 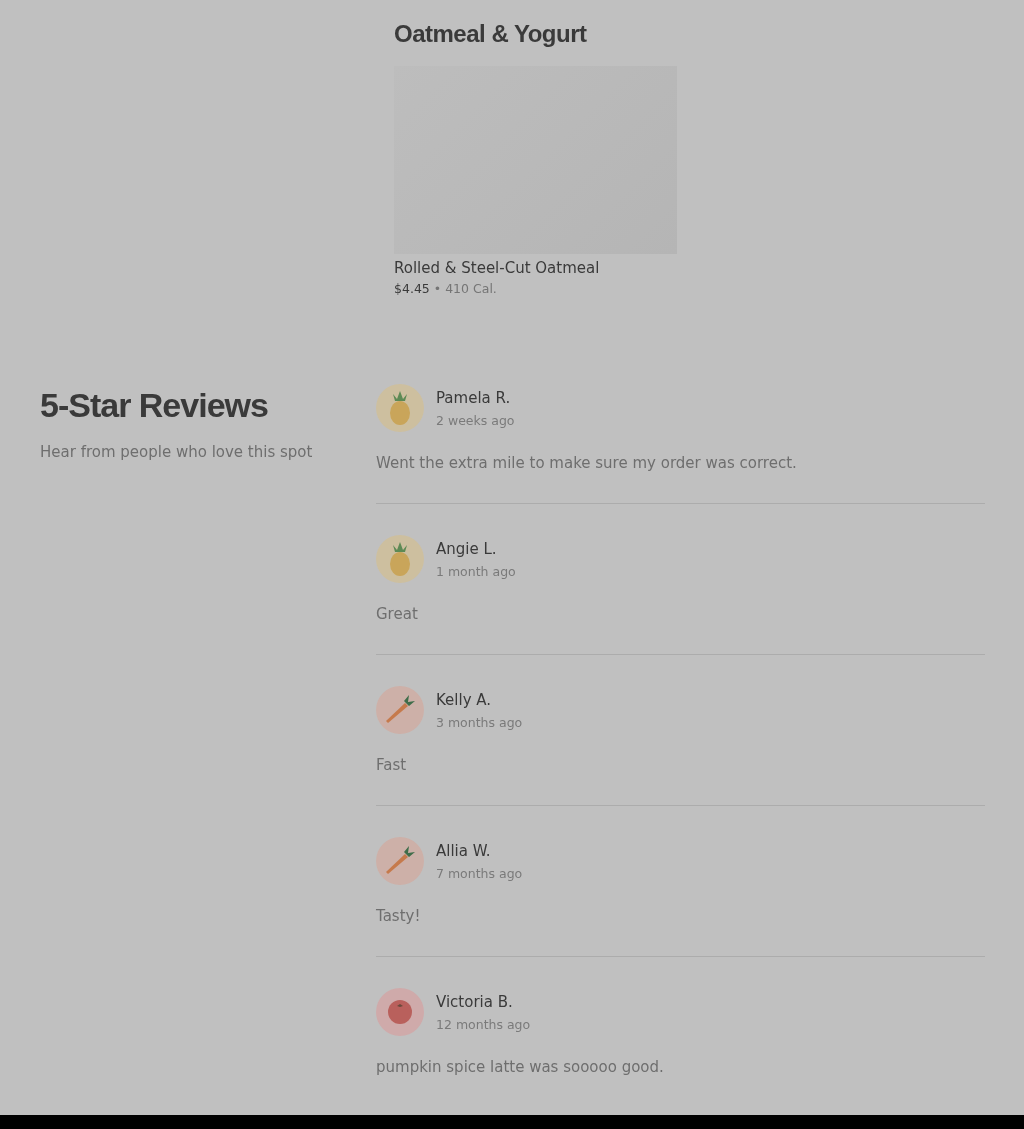 I want to click on reviewer-name: Victoria B., so click(x=474, y=1001).